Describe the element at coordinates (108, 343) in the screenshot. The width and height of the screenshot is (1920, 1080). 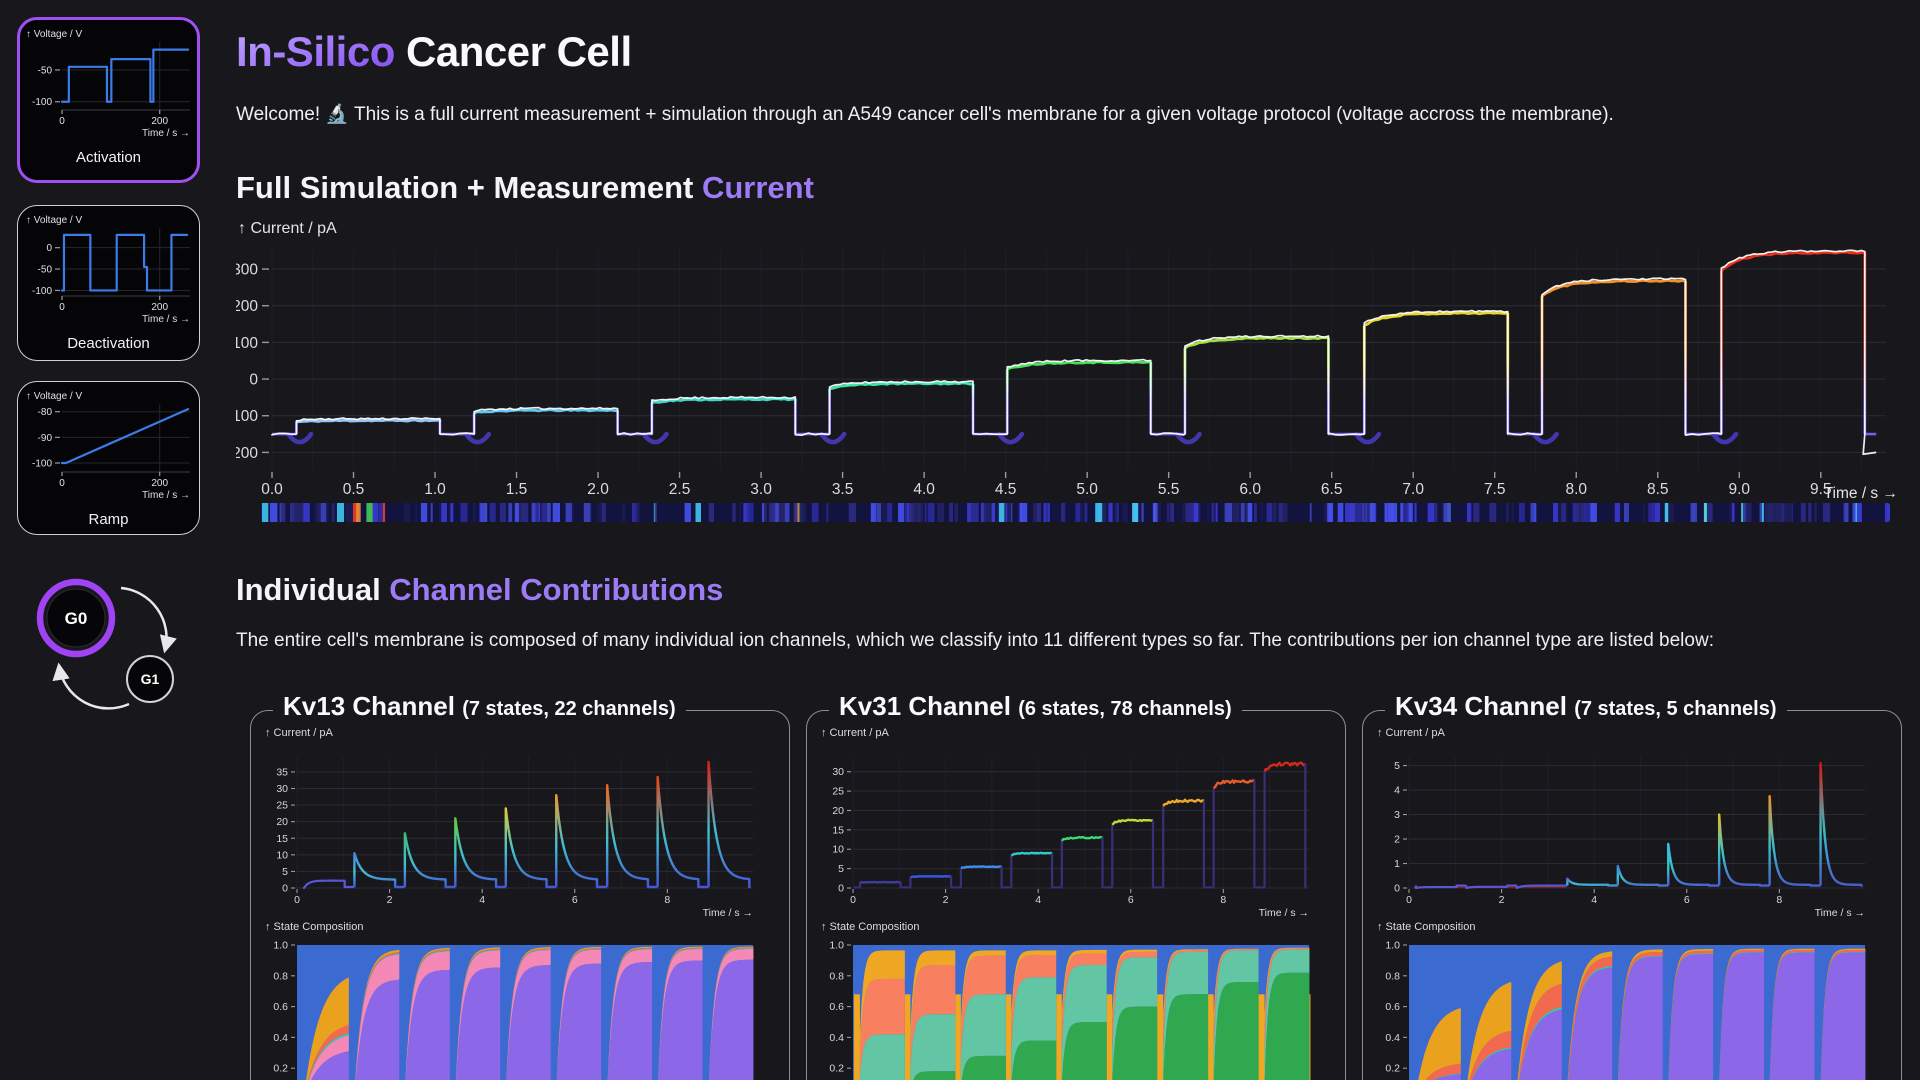
I see `protocol-label: Deactivation` at that location.